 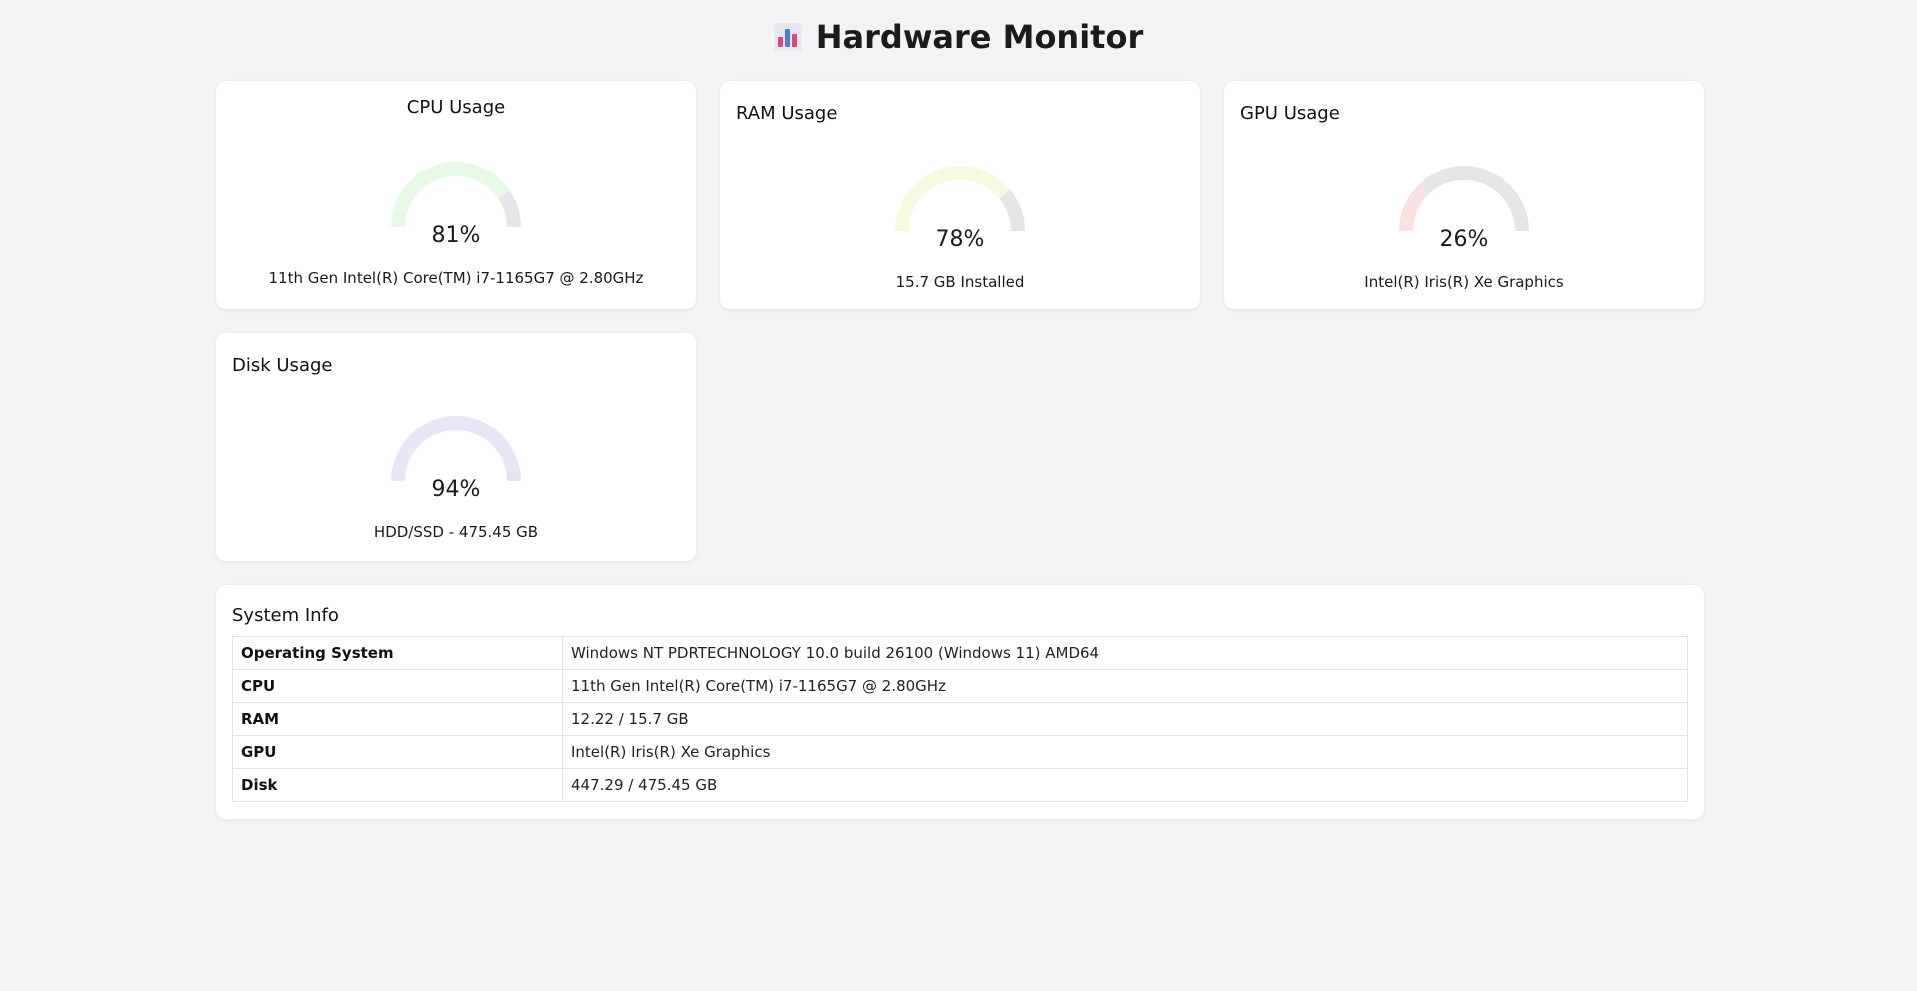 I want to click on gpu-model-label: Intel(R) Iris(R) Xe Graphics, so click(x=1464, y=282).